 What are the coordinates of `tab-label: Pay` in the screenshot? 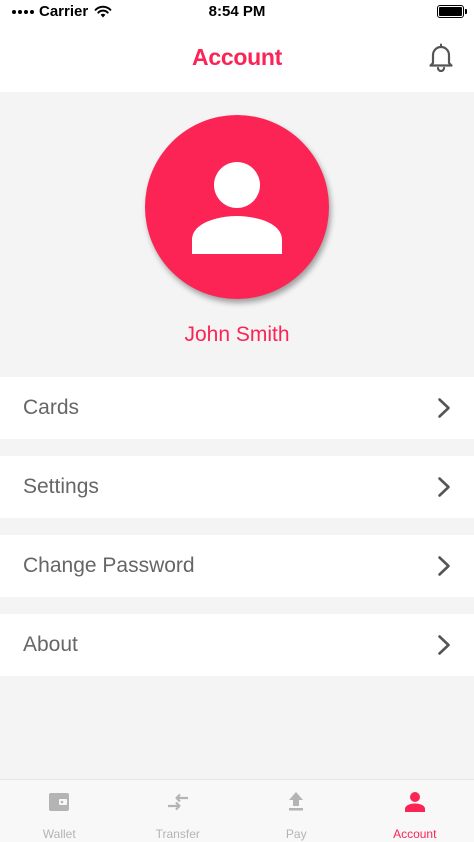 It's located at (296, 834).